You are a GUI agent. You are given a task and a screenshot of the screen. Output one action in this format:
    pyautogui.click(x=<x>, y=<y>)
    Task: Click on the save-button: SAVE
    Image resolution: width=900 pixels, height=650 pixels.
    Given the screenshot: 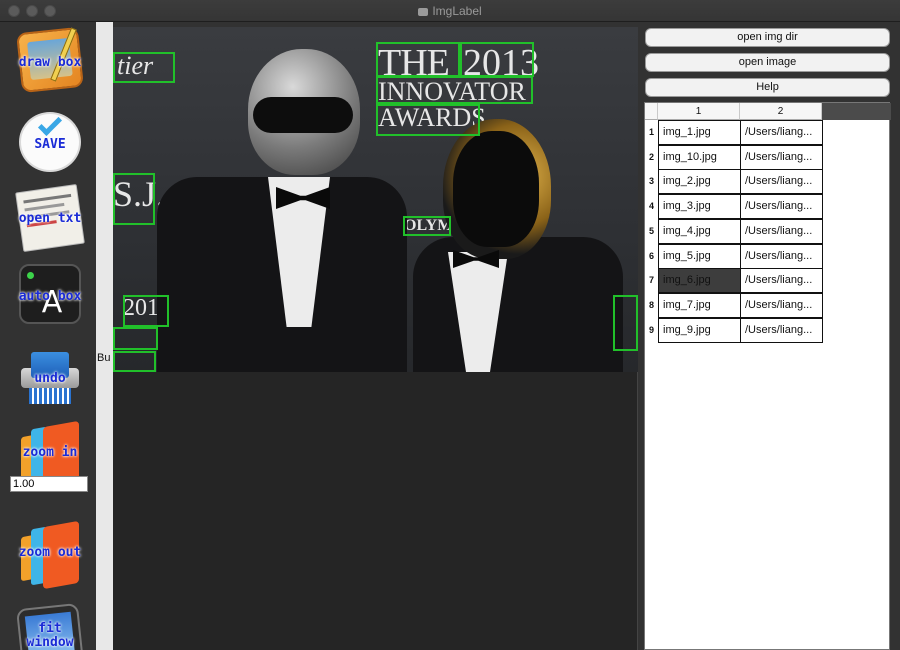 What is the action you would take?
    pyautogui.click(x=50, y=142)
    